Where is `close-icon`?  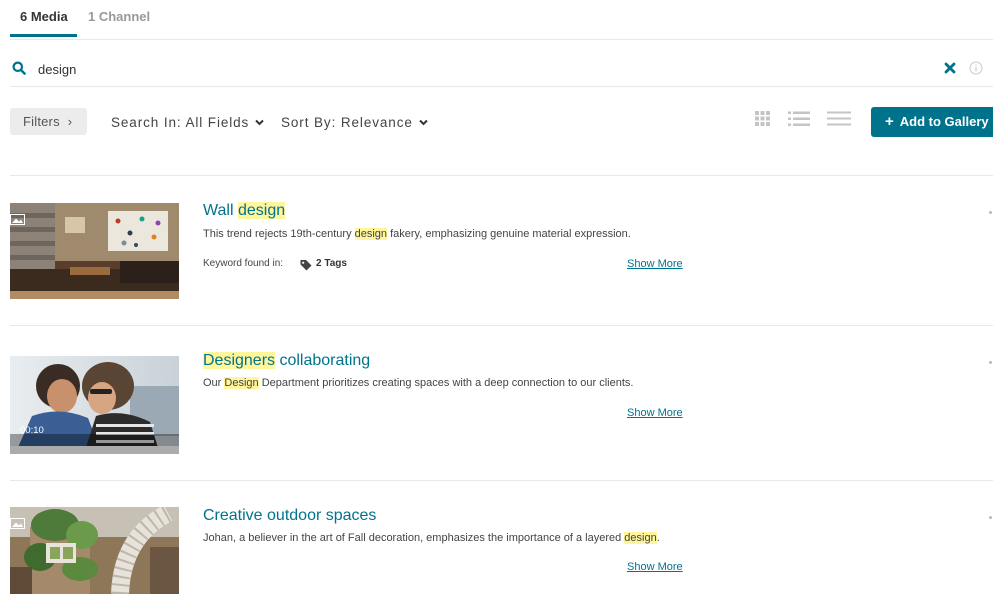
close-icon is located at coordinates (950, 68).